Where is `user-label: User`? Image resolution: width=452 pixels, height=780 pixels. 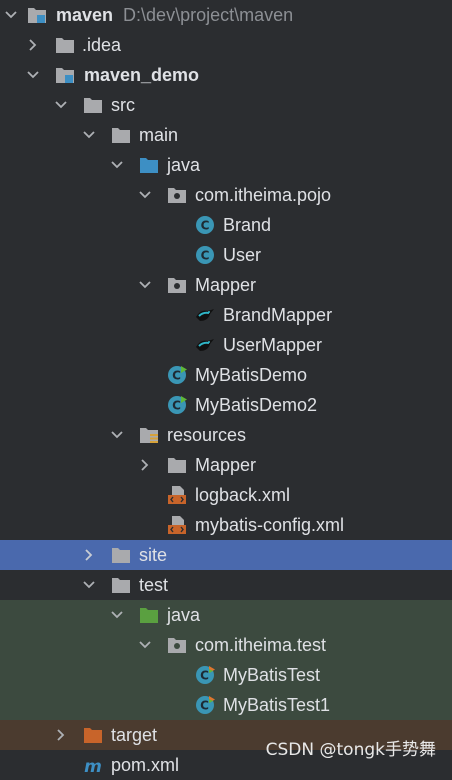
user-label: User is located at coordinates (242, 255).